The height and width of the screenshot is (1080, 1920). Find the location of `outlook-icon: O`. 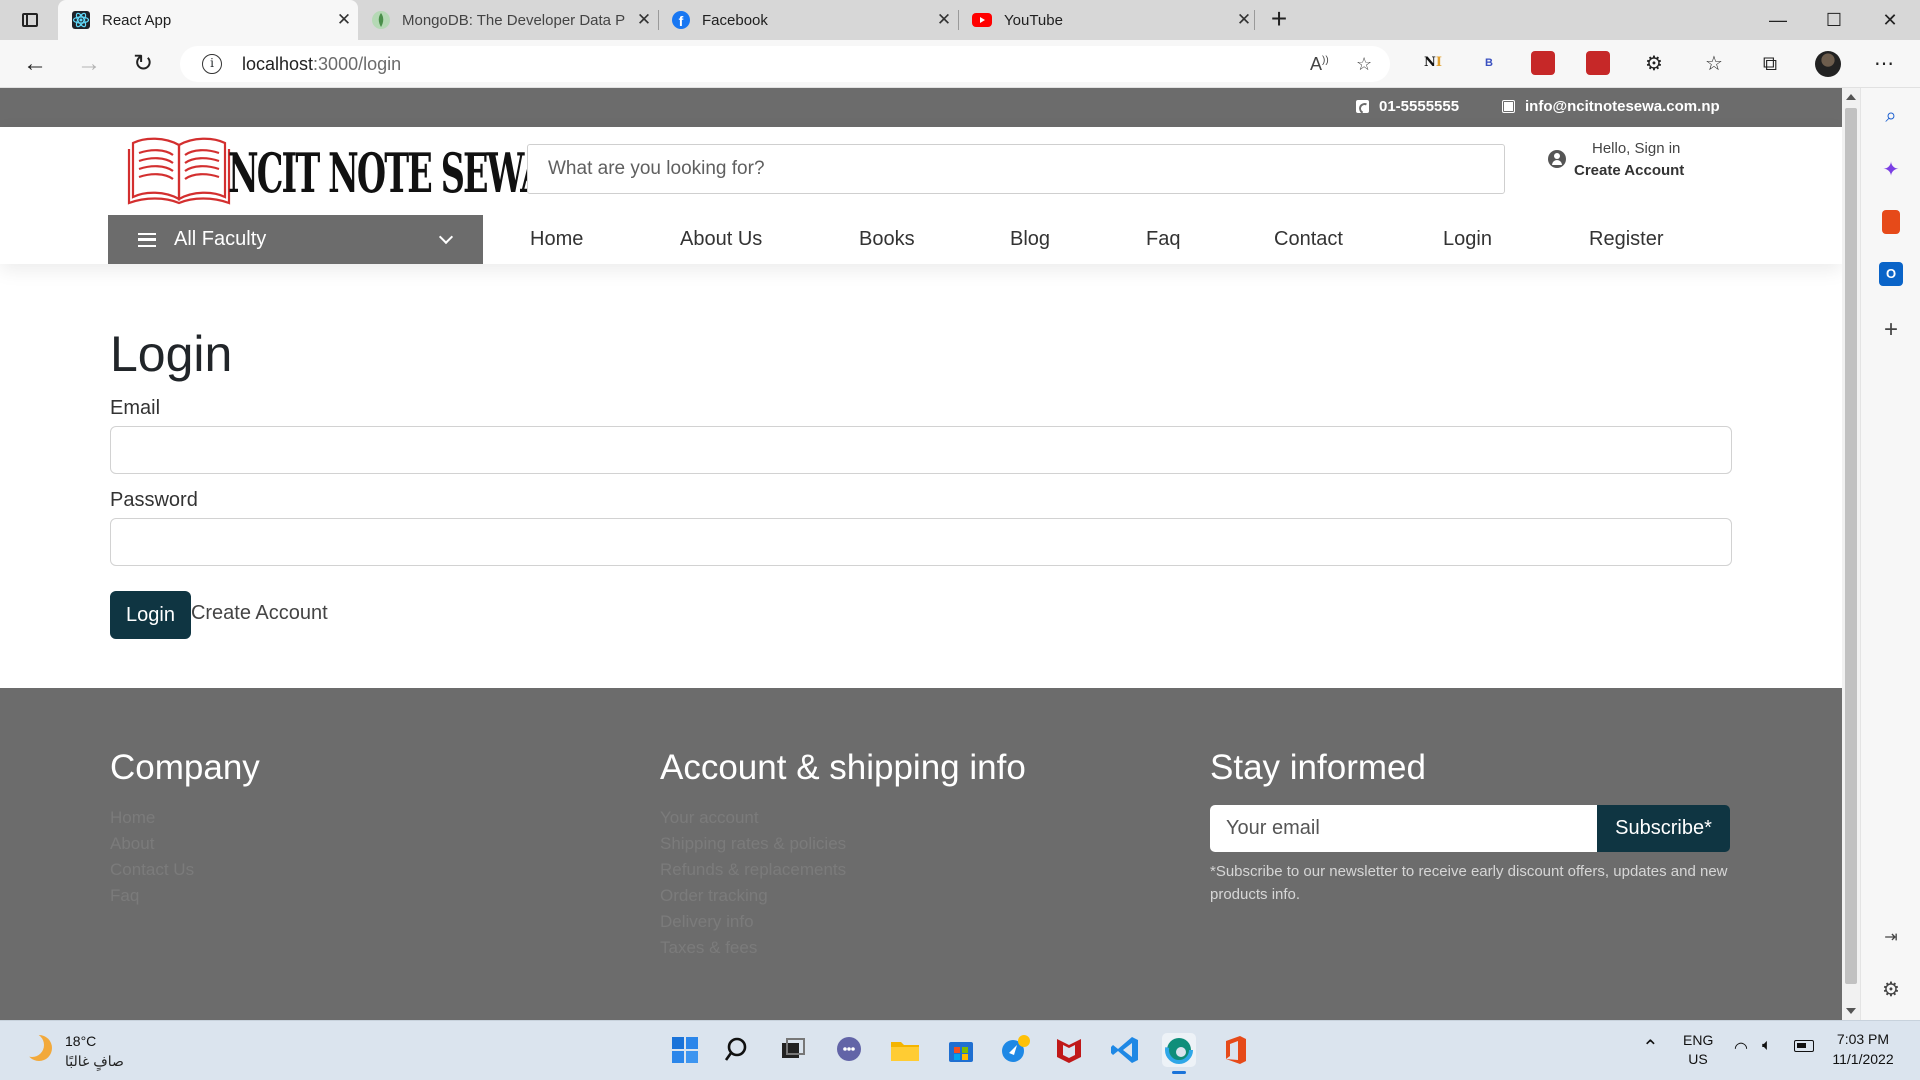

outlook-icon: O is located at coordinates (1891, 274).